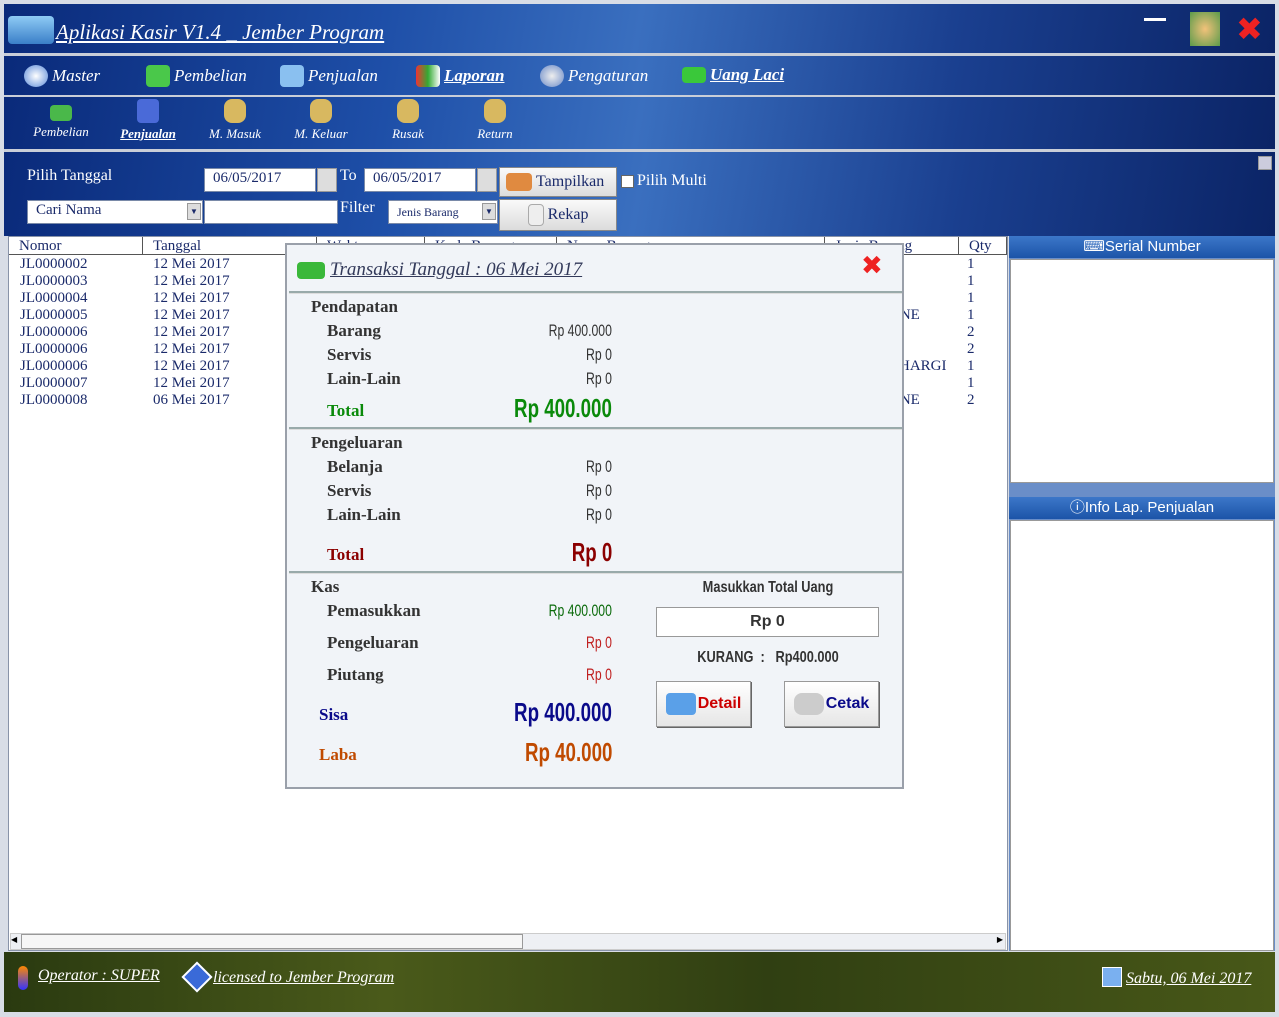  What do you see at coordinates (971, 349) in the screenshot?
I see `table-cell: 2` at bounding box center [971, 349].